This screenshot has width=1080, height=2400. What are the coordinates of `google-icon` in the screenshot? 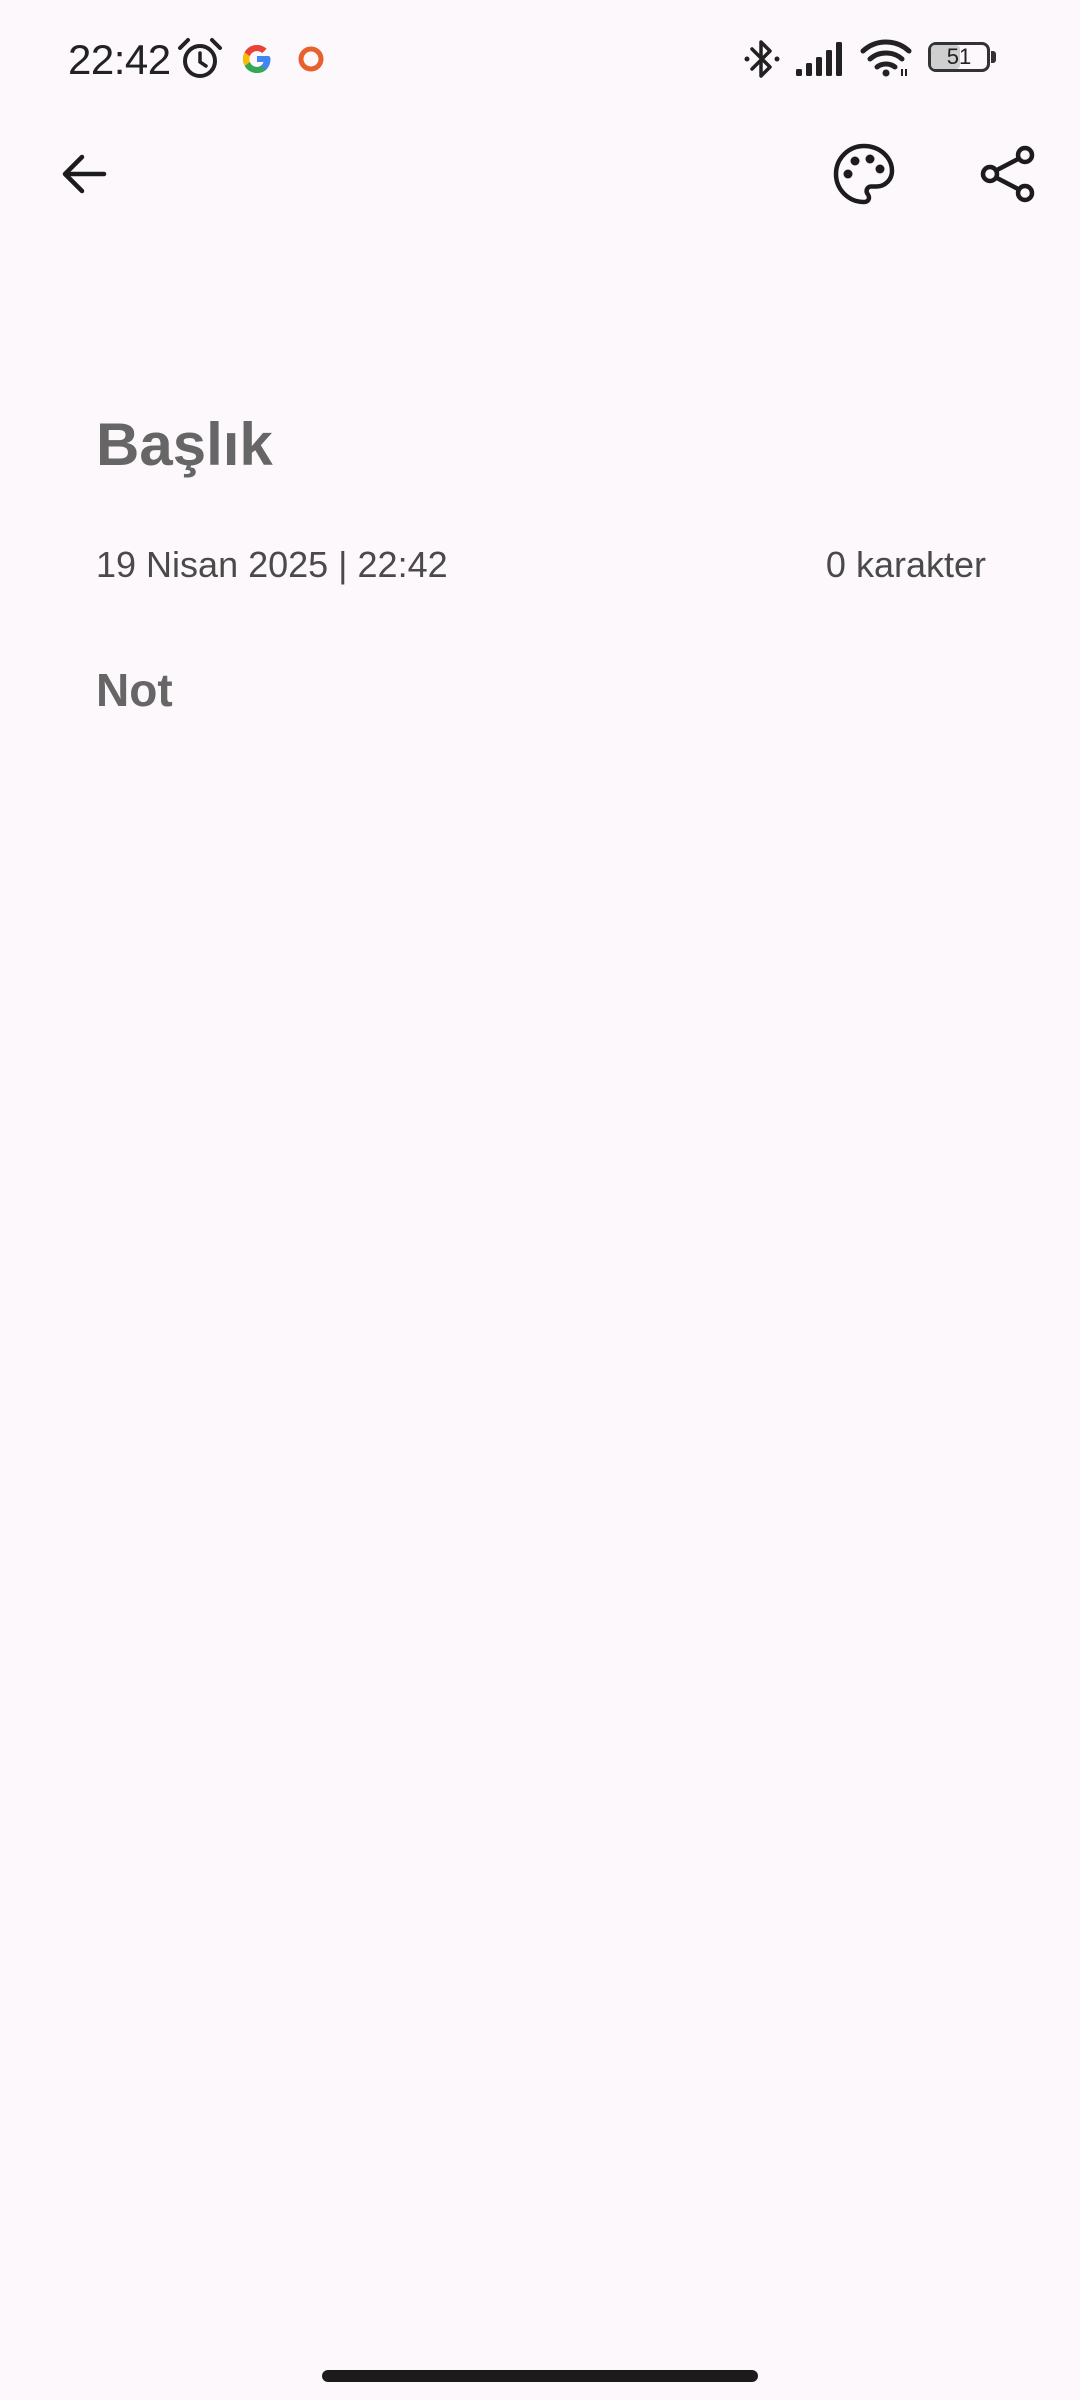 It's located at (257, 59).